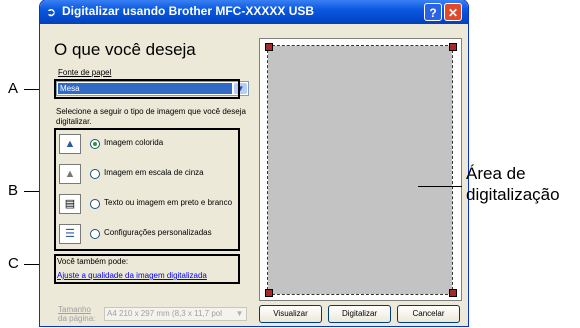  What do you see at coordinates (496, 173) in the screenshot?
I see `scan-area-line1: Área de` at bounding box center [496, 173].